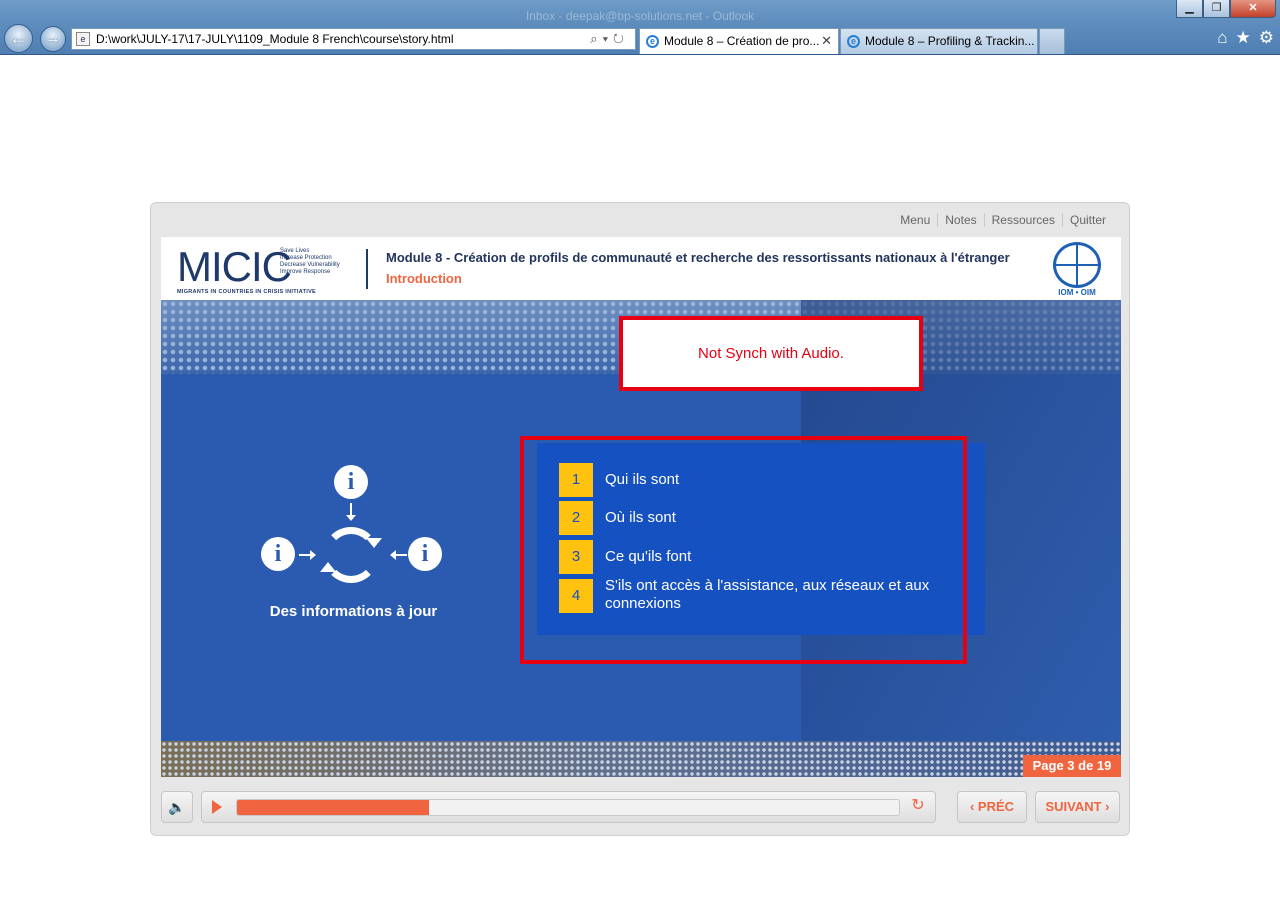 The width and height of the screenshot is (1280, 899). What do you see at coordinates (353, 611) in the screenshot?
I see `info-caption: Des informations à jour` at bounding box center [353, 611].